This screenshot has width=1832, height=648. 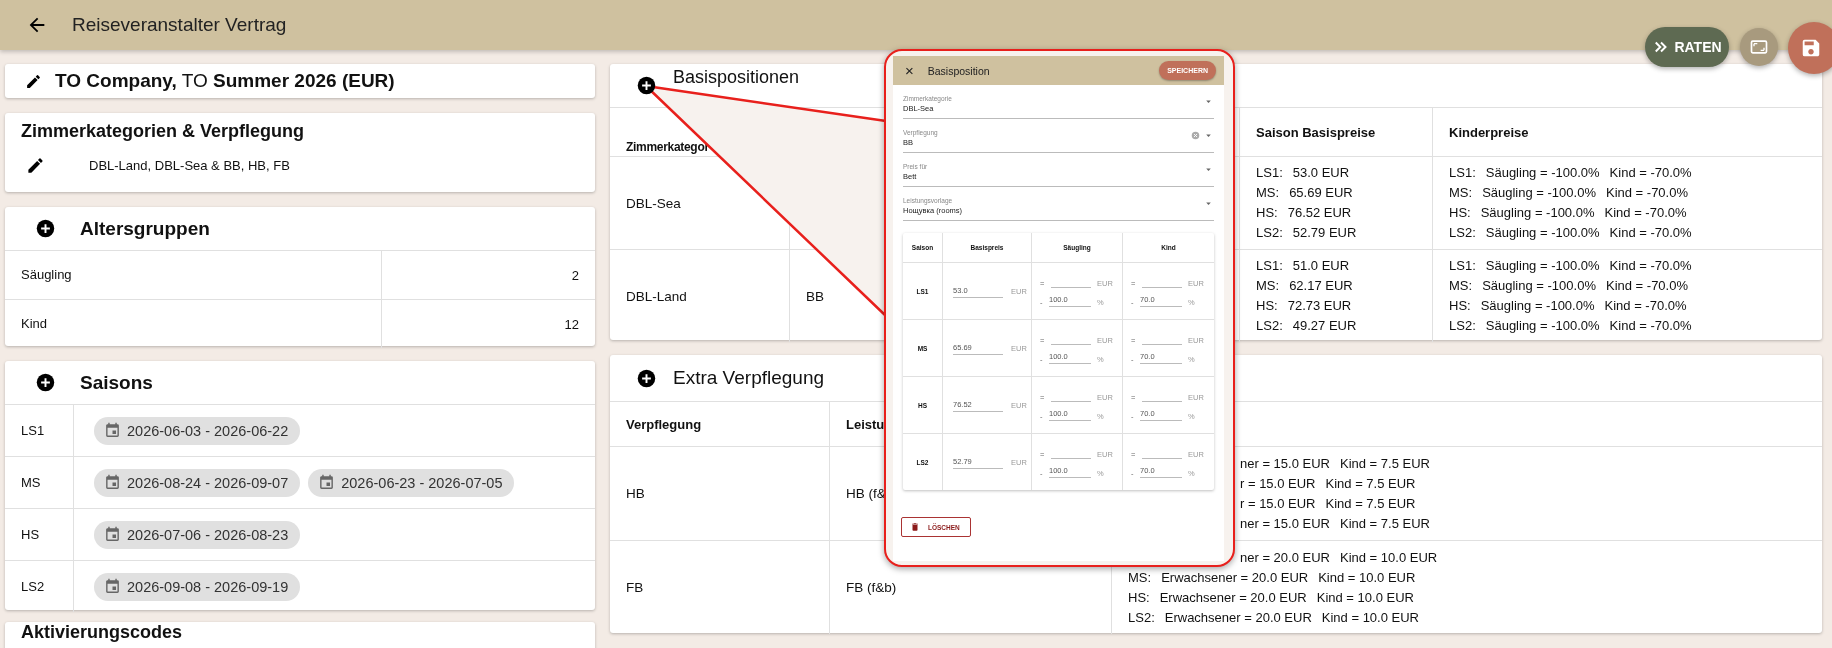 I want to click on table-cell: HS, so click(x=39, y=534).